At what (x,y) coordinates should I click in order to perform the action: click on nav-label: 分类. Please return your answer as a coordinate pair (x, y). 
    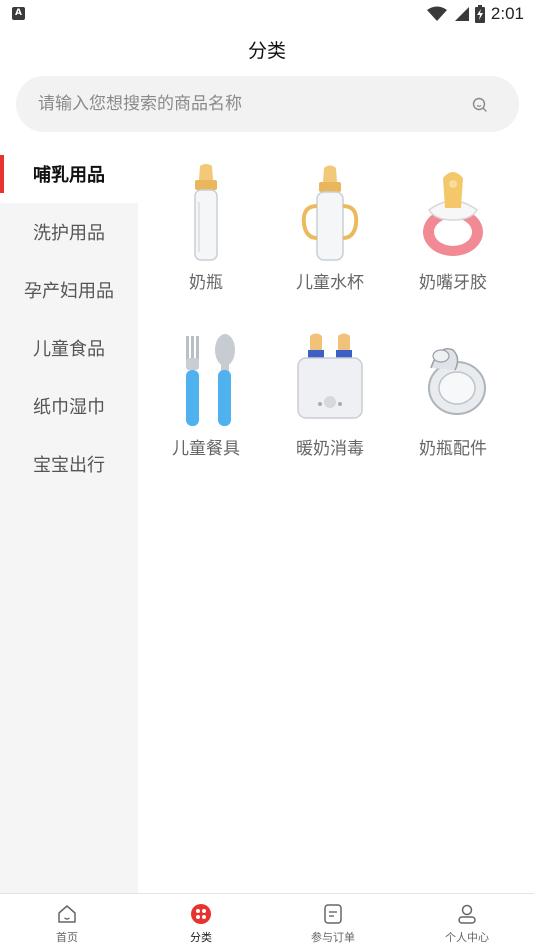
    Looking at the image, I should click on (201, 937).